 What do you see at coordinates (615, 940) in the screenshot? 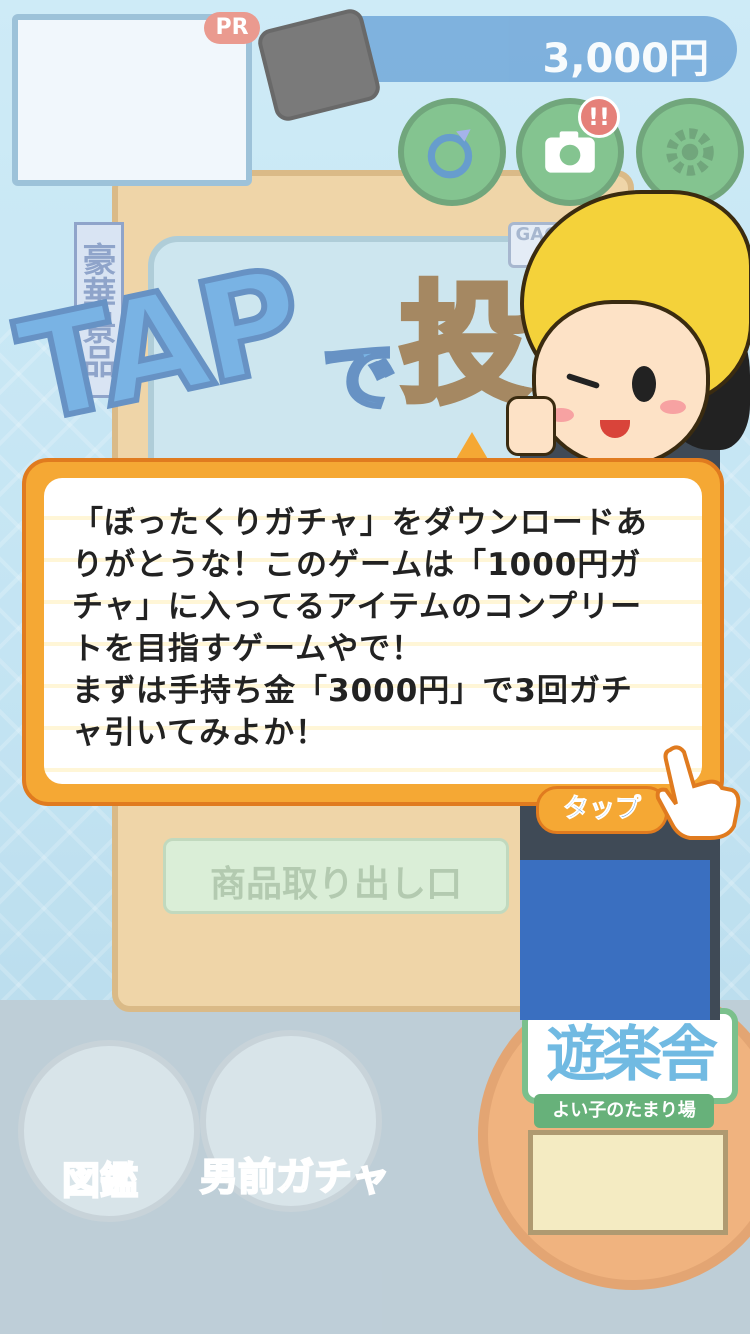
I see `character-legs` at bounding box center [615, 940].